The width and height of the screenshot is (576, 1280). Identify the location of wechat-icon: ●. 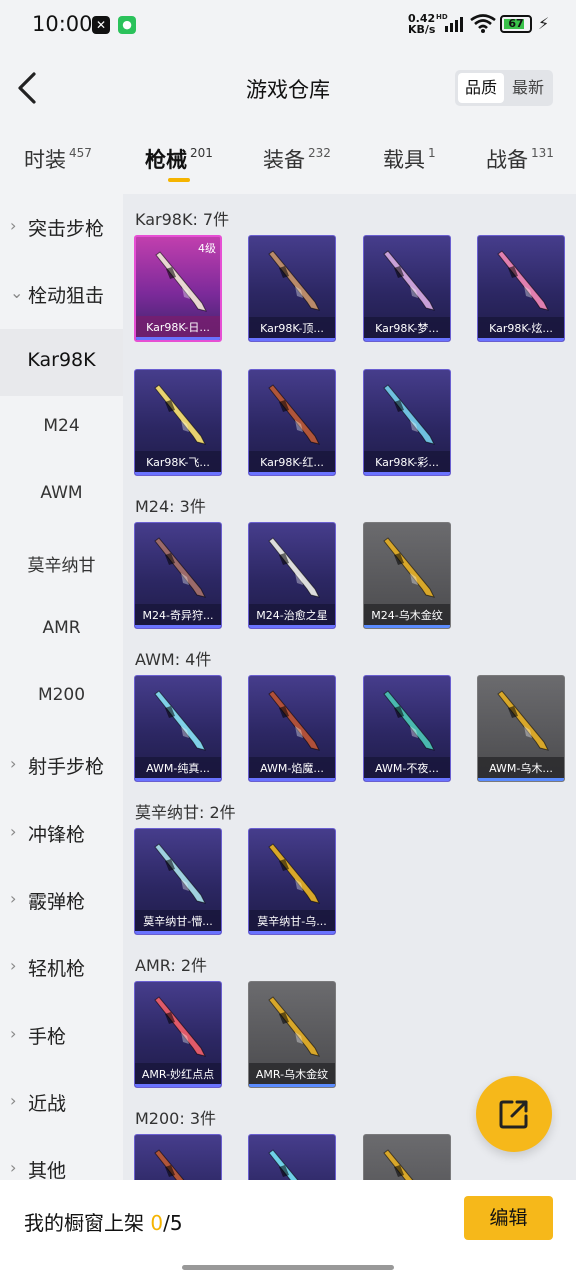
(127, 25).